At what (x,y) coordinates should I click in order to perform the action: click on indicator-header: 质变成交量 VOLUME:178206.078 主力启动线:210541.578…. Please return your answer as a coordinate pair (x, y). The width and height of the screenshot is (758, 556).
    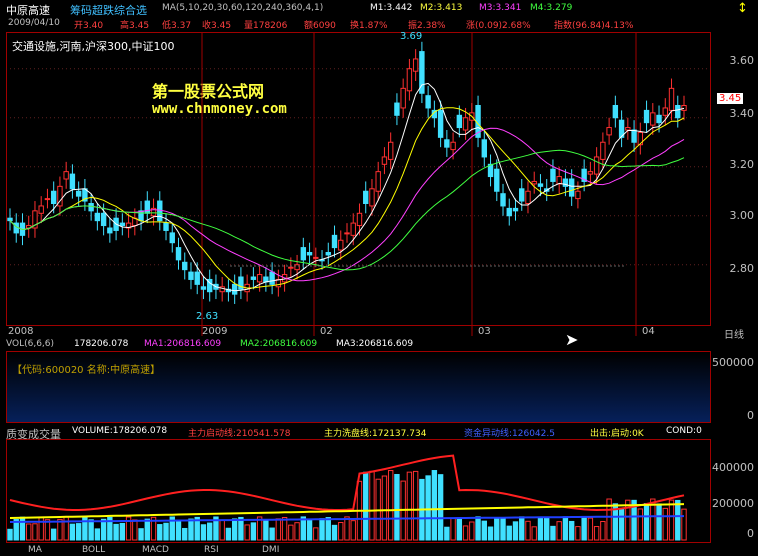
    Looking at the image, I should click on (358, 433).